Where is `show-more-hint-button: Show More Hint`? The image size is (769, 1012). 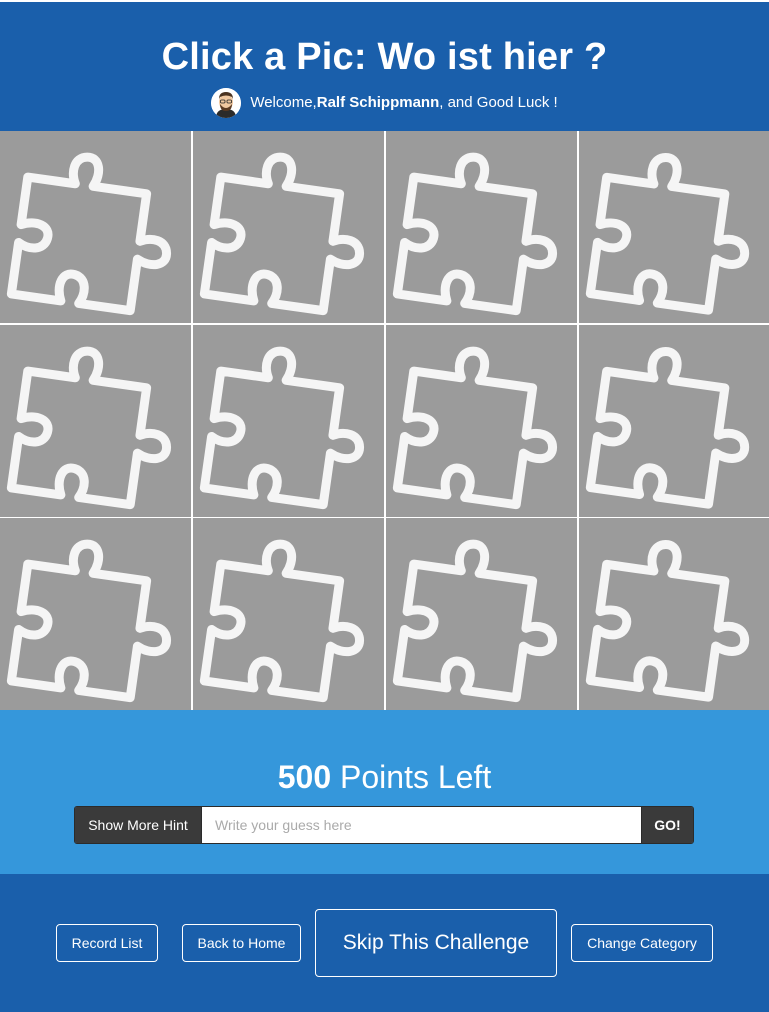
show-more-hint-button: Show More Hint is located at coordinates (138, 825).